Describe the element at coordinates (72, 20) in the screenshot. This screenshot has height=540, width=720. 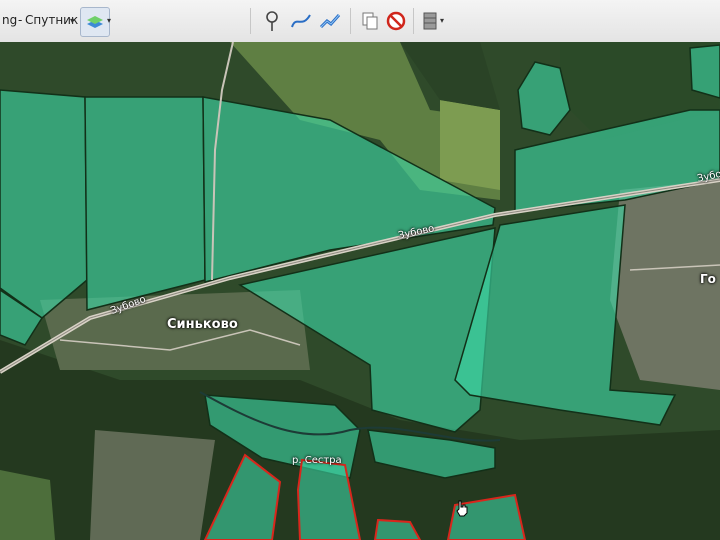
I see `map-type-chevron-icon: ▾` at that location.